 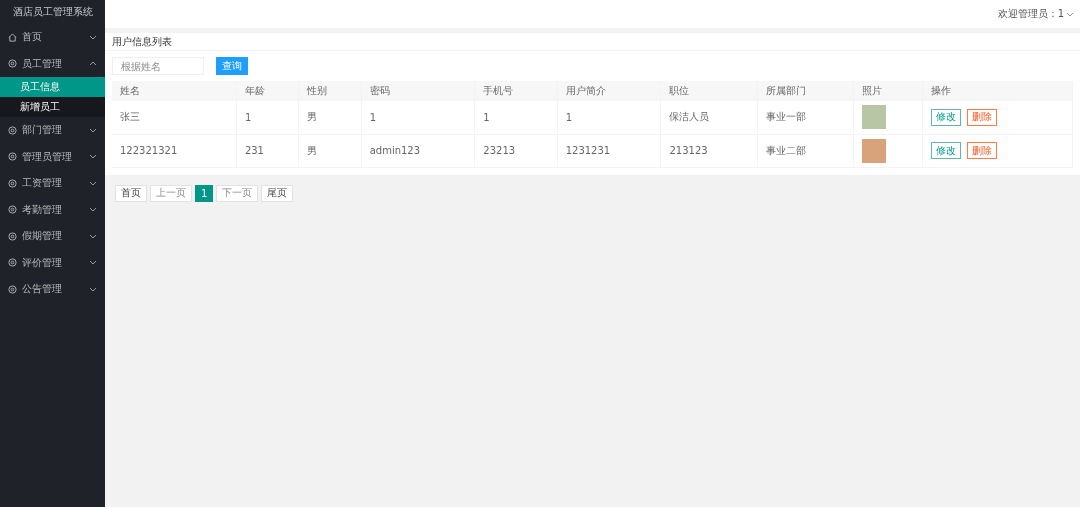 I want to click on table-cell: 事业一部, so click(x=805, y=117).